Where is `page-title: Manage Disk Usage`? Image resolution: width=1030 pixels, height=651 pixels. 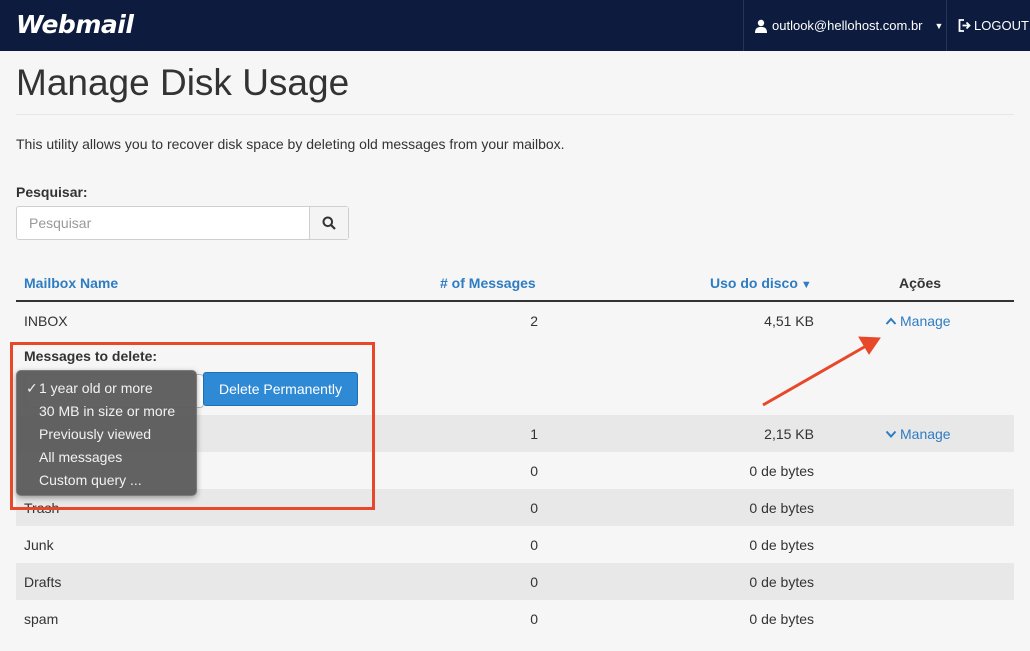
page-title: Manage Disk Usage is located at coordinates (183, 82).